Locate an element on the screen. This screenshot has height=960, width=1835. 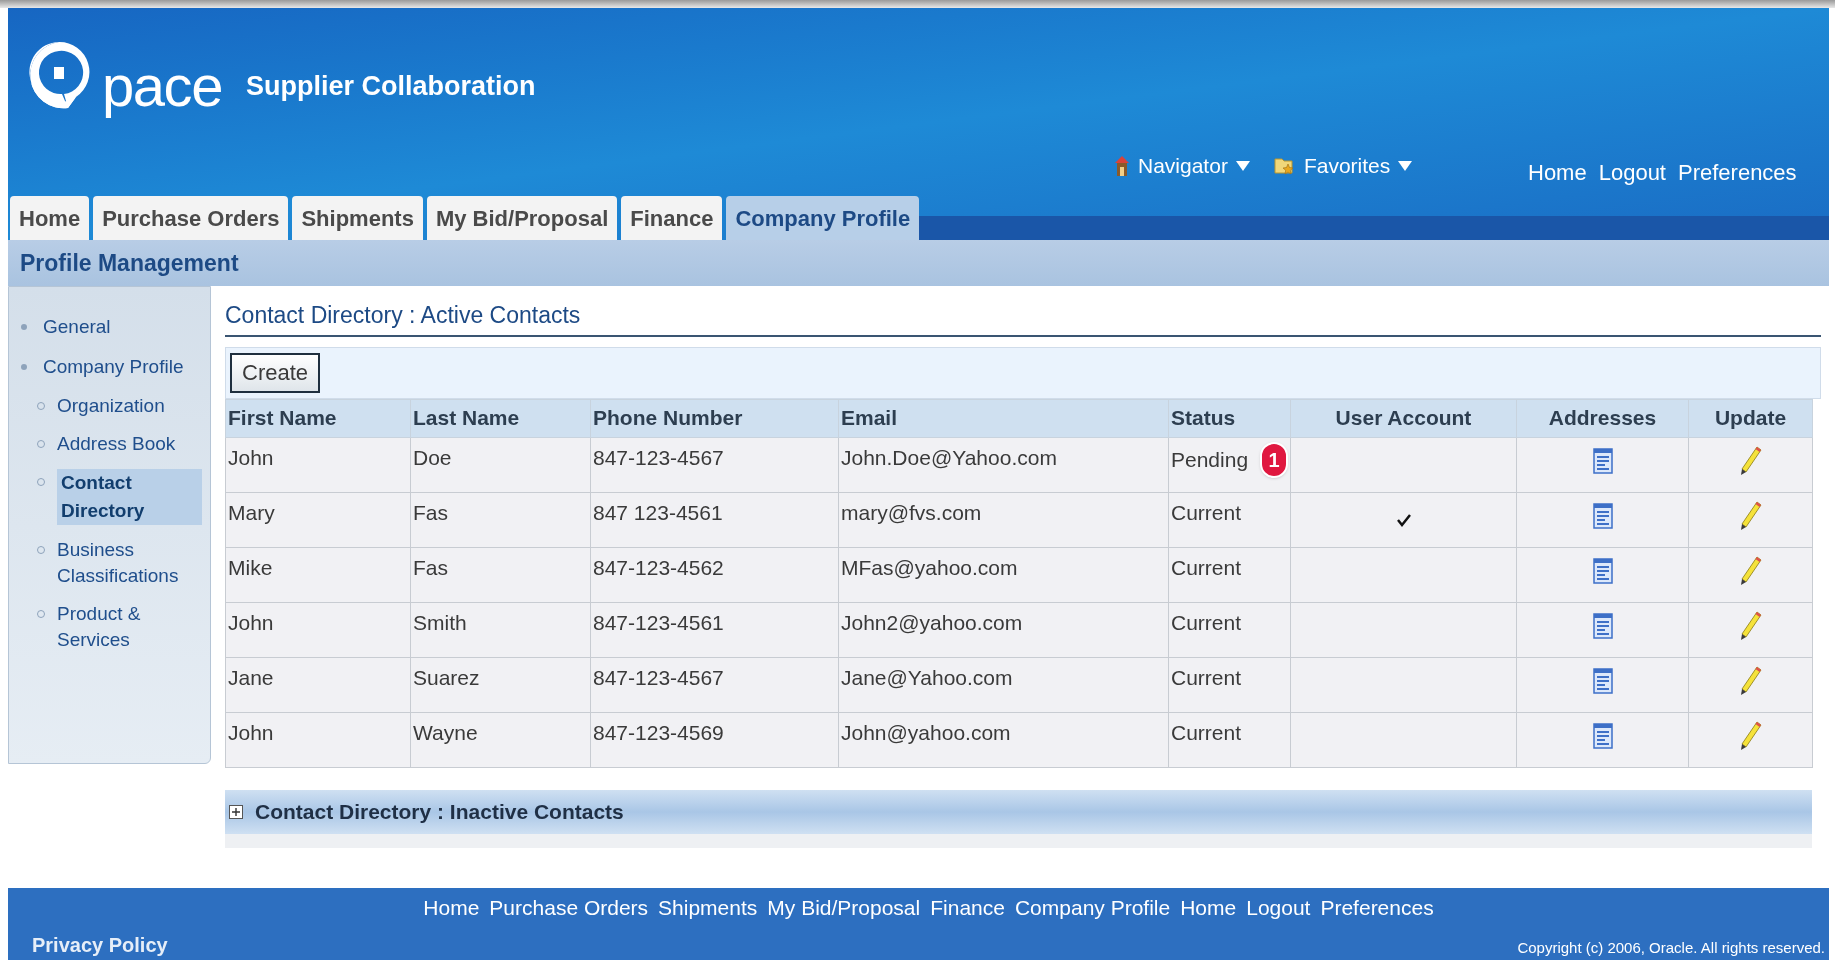
sidebar-link: Company Profile is located at coordinates (113, 367).